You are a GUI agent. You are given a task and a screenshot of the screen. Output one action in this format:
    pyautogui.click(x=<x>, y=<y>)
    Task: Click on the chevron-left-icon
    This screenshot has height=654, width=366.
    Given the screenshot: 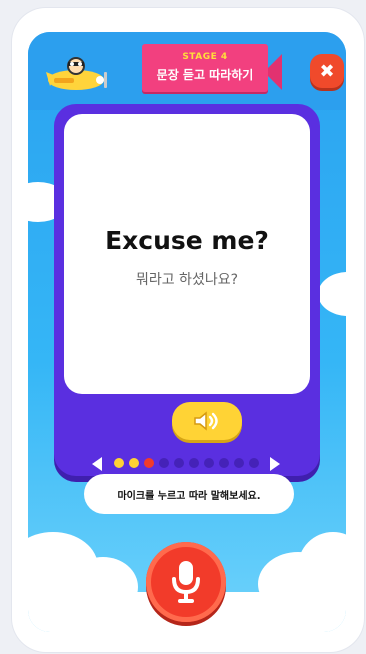 What is the action you would take?
    pyautogui.click(x=97, y=464)
    